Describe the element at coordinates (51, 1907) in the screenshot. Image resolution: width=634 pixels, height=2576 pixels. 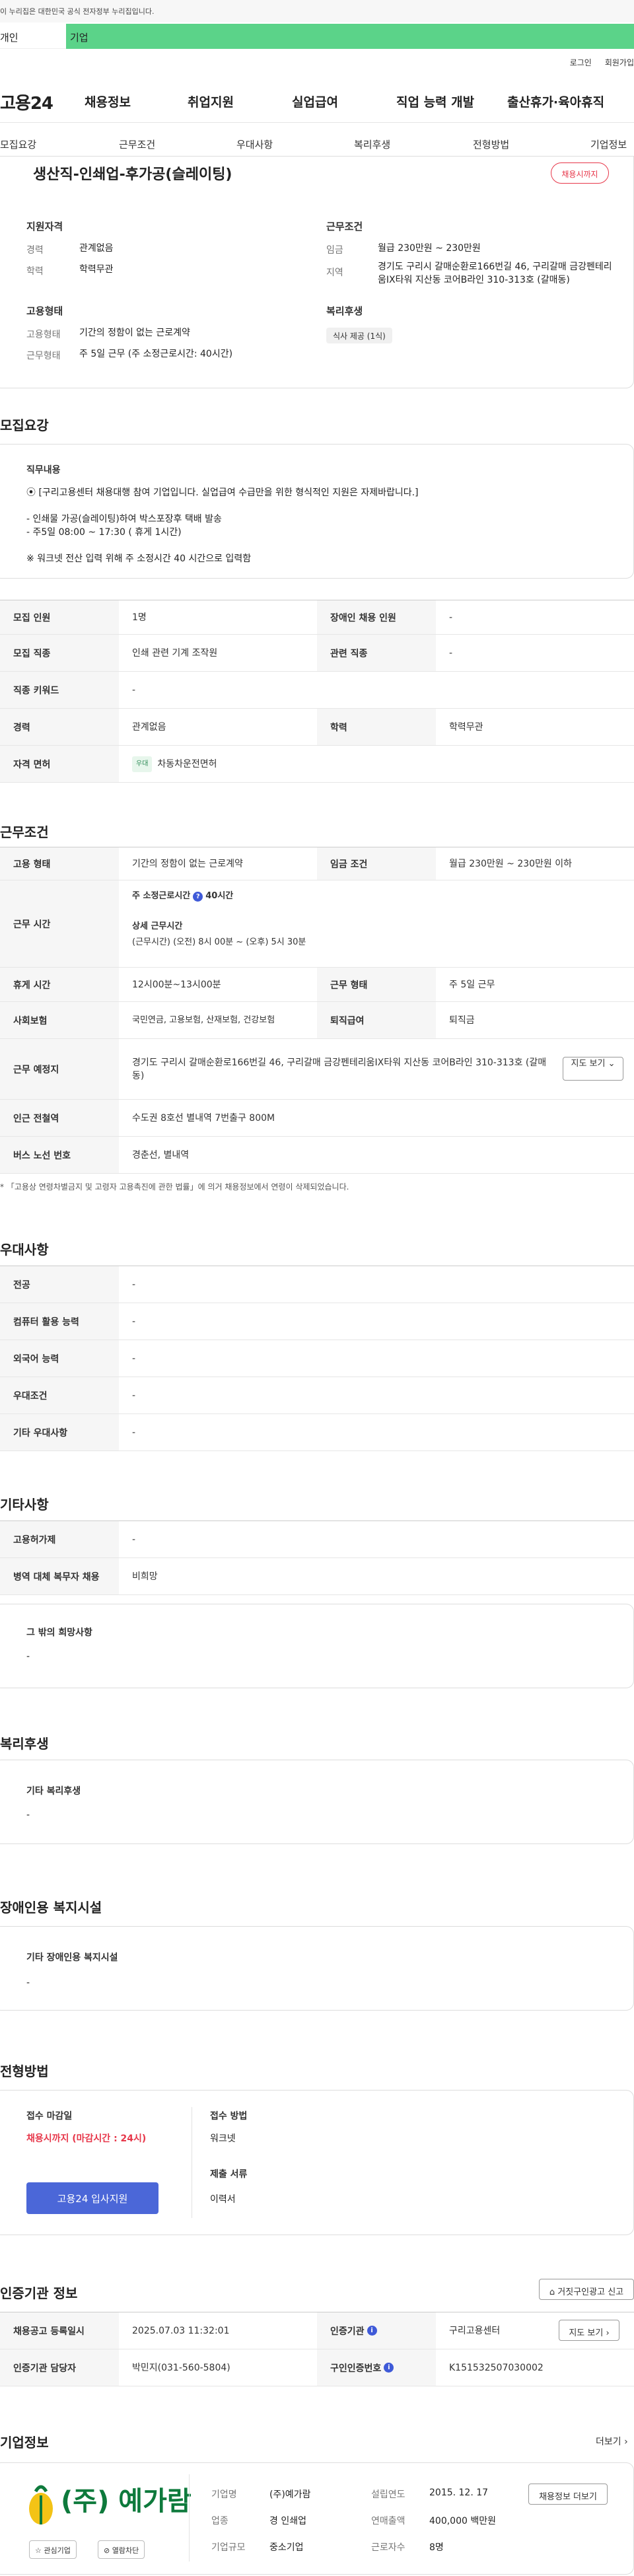
I see `disabled-section-title: 장애인용 복지시설` at that location.